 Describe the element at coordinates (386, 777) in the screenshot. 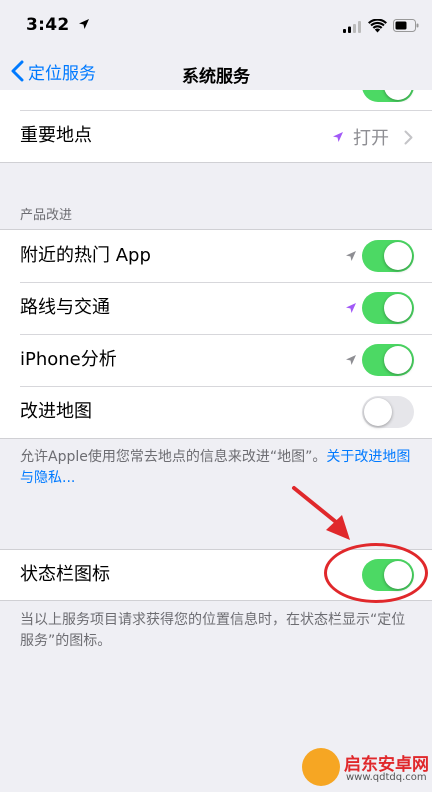

I see `watermark-url: www.qdtdq.com` at that location.